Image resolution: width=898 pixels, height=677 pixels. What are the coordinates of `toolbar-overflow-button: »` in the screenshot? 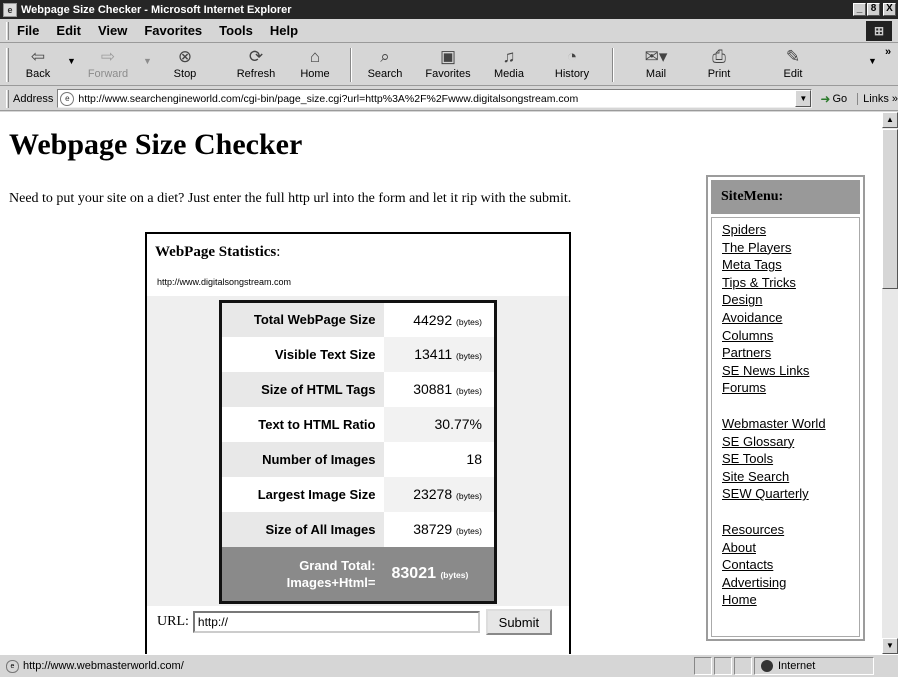 It's located at (888, 65).